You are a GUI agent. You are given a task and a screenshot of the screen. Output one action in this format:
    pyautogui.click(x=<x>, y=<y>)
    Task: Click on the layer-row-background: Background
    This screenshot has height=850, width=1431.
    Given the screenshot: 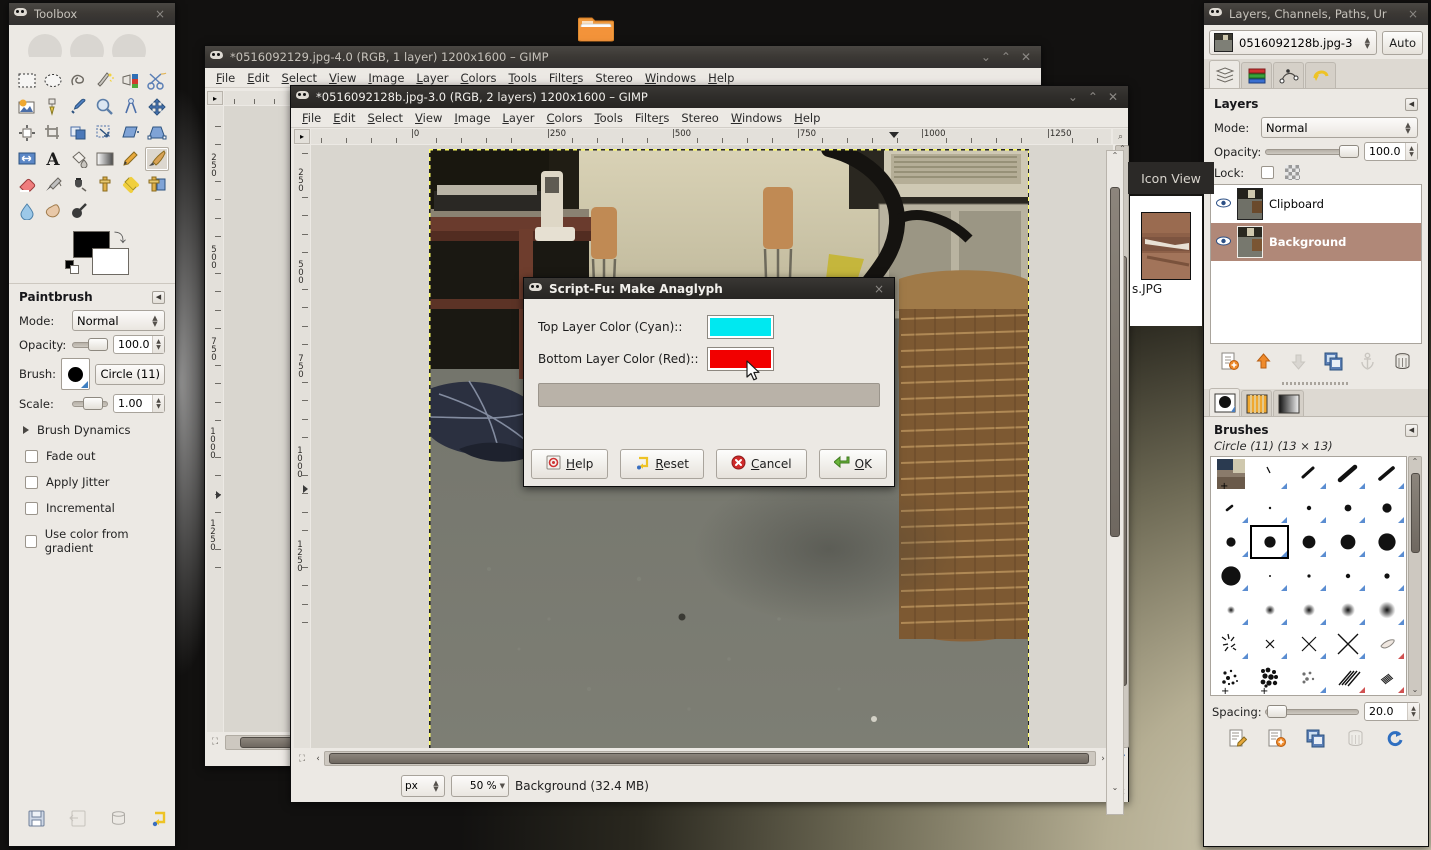 What is the action you would take?
    pyautogui.click(x=1316, y=242)
    